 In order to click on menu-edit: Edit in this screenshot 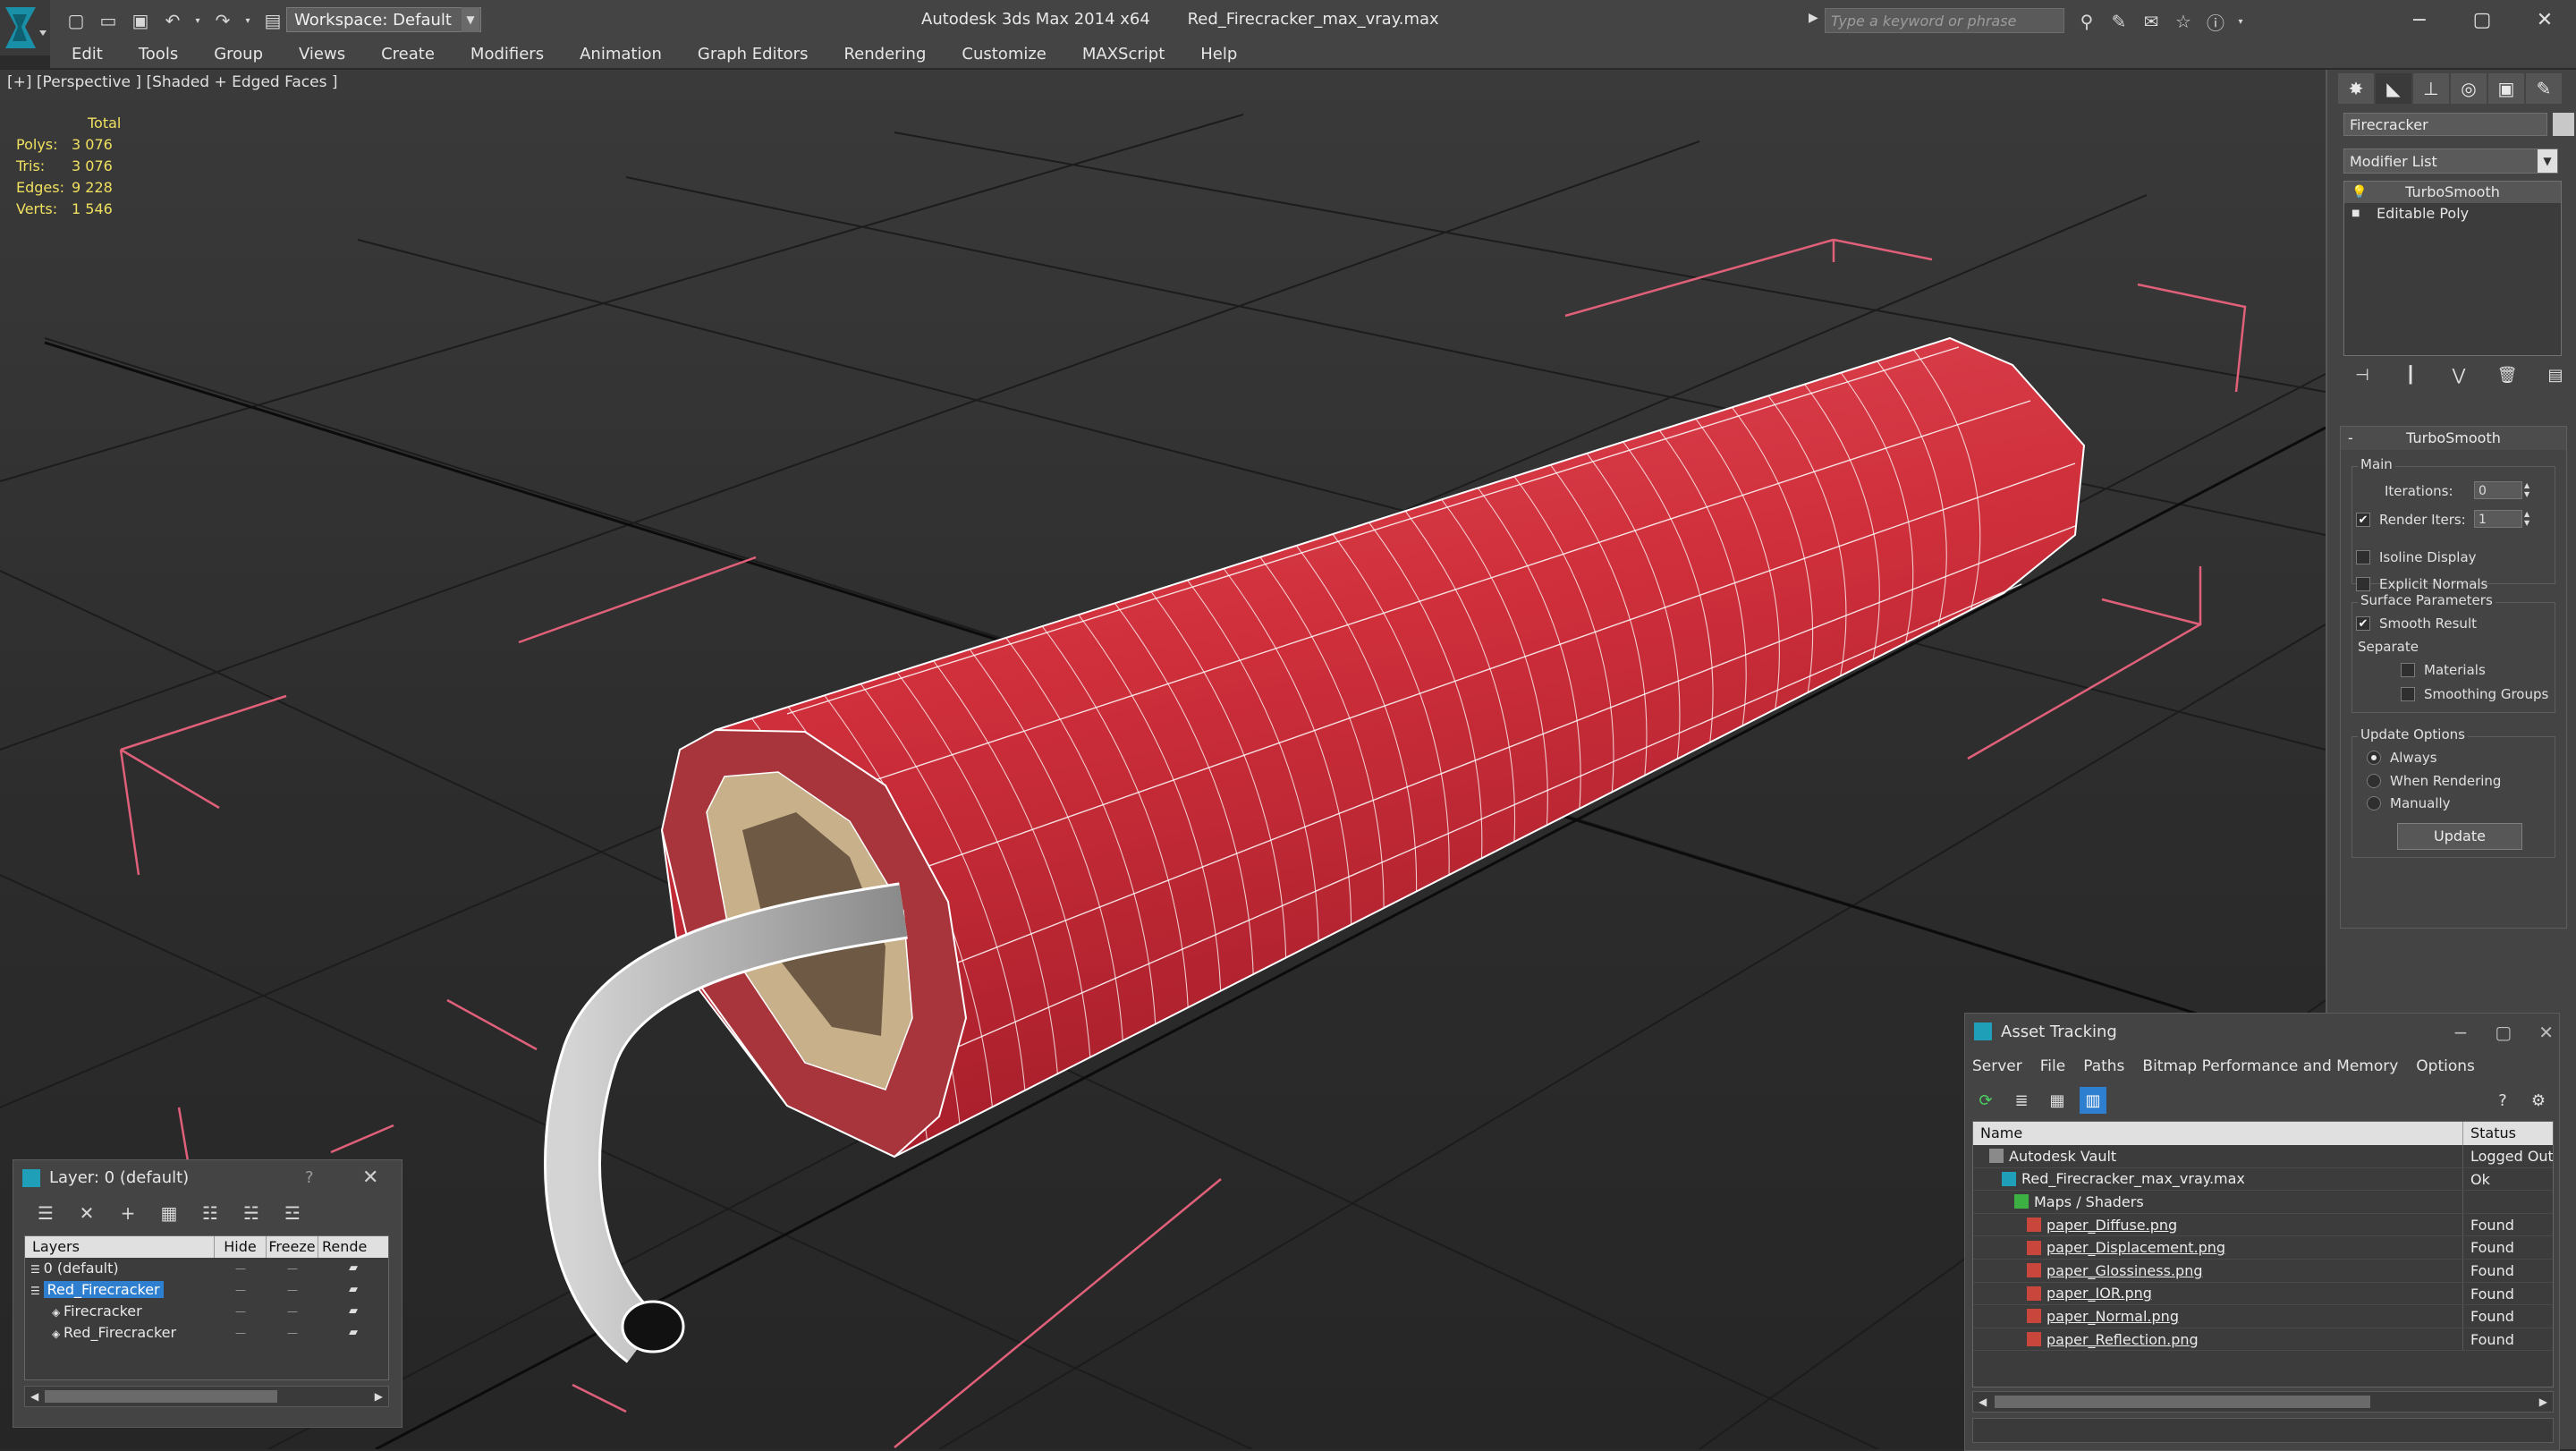, I will do `click(85, 54)`.